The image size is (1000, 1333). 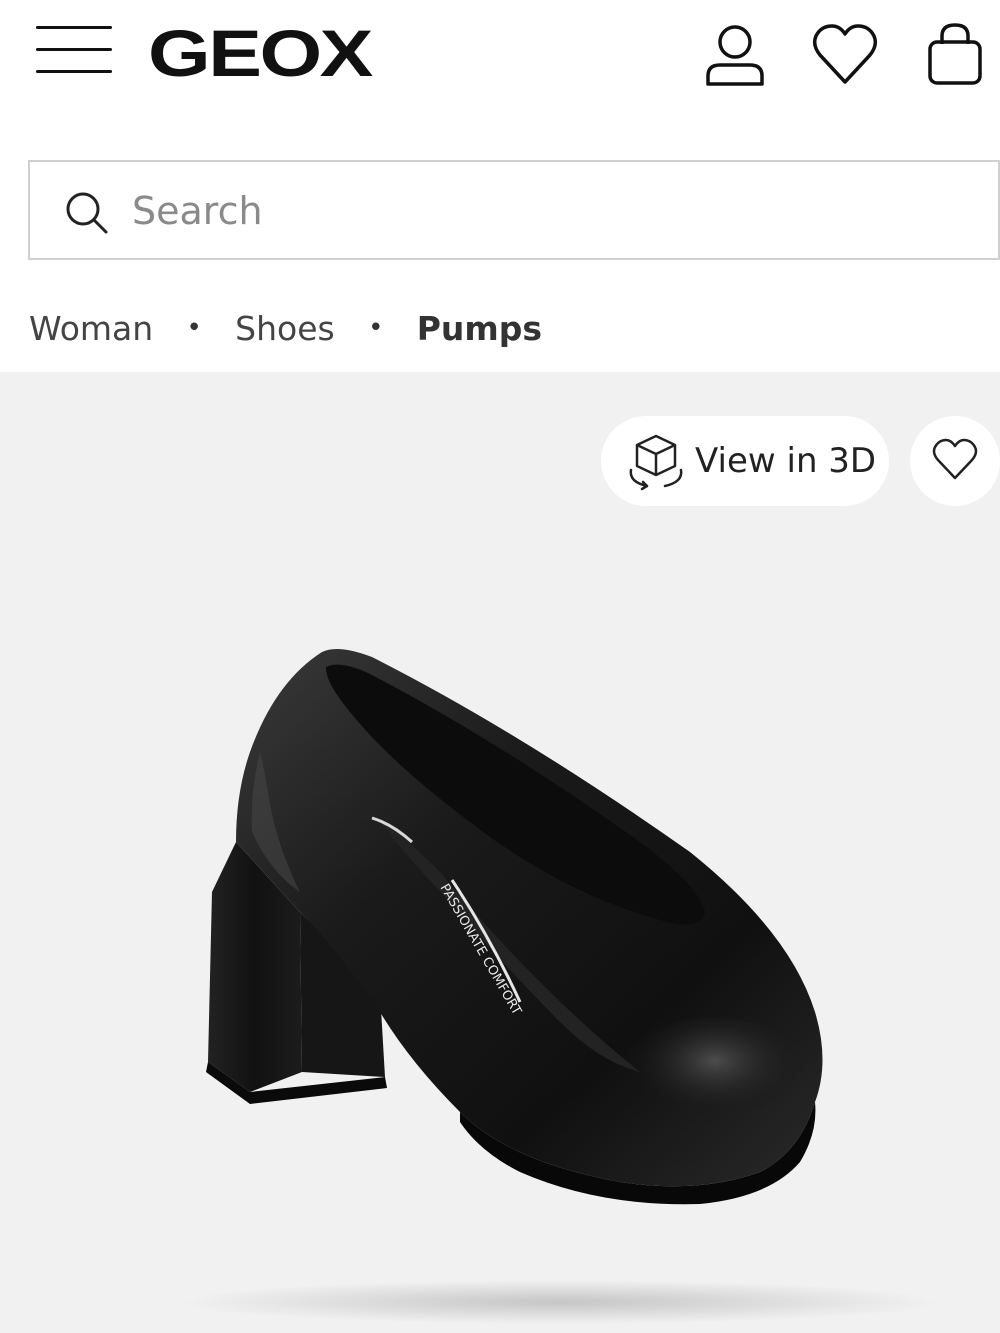 What do you see at coordinates (260, 53) in the screenshot?
I see `geox-logo: GEOX` at bounding box center [260, 53].